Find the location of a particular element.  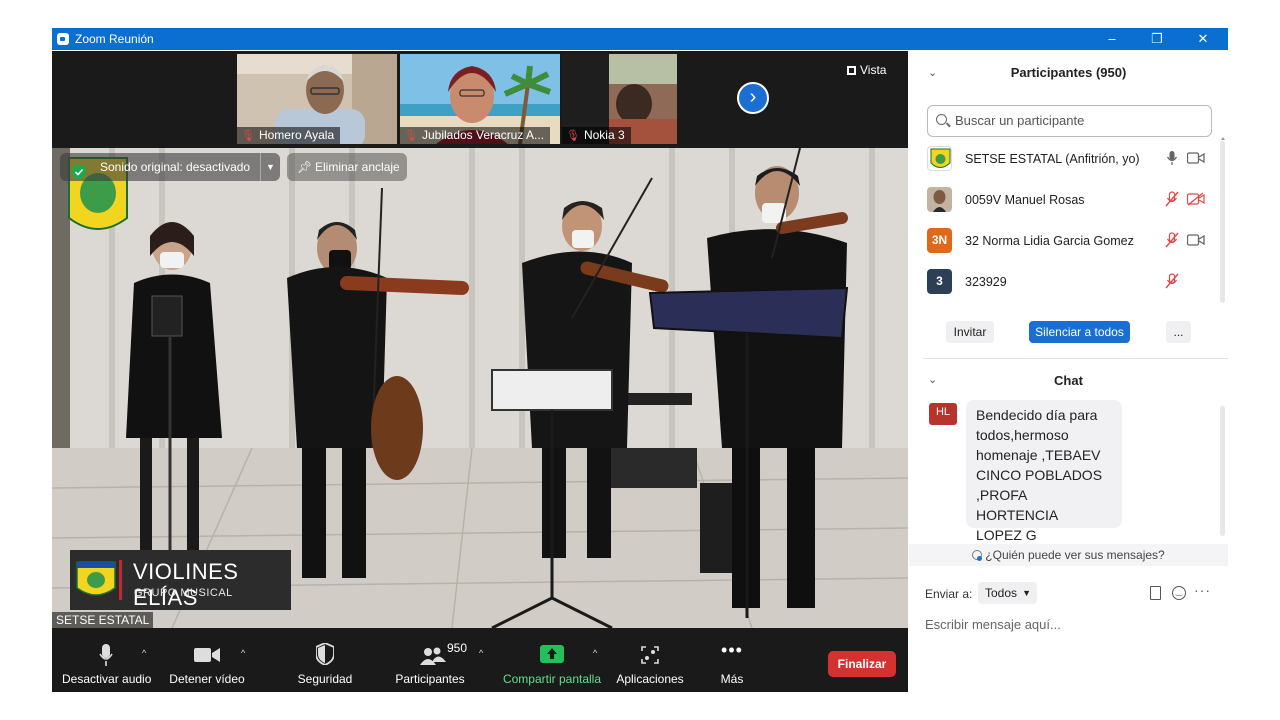

zoom-logo-icon is located at coordinates (63, 39).